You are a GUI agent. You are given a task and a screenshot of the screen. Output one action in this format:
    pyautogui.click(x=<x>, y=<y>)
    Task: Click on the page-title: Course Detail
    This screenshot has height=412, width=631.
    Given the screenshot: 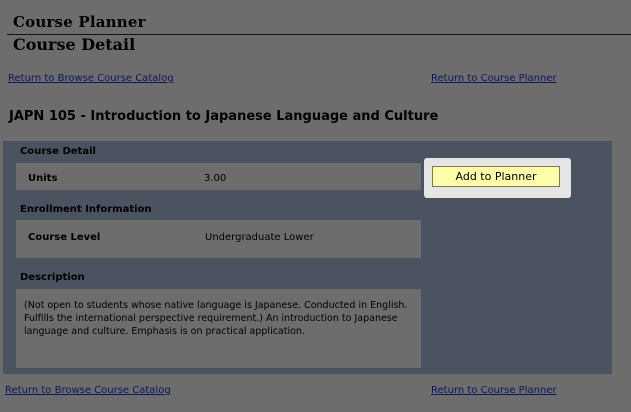 What is the action you would take?
    pyautogui.click(x=74, y=44)
    